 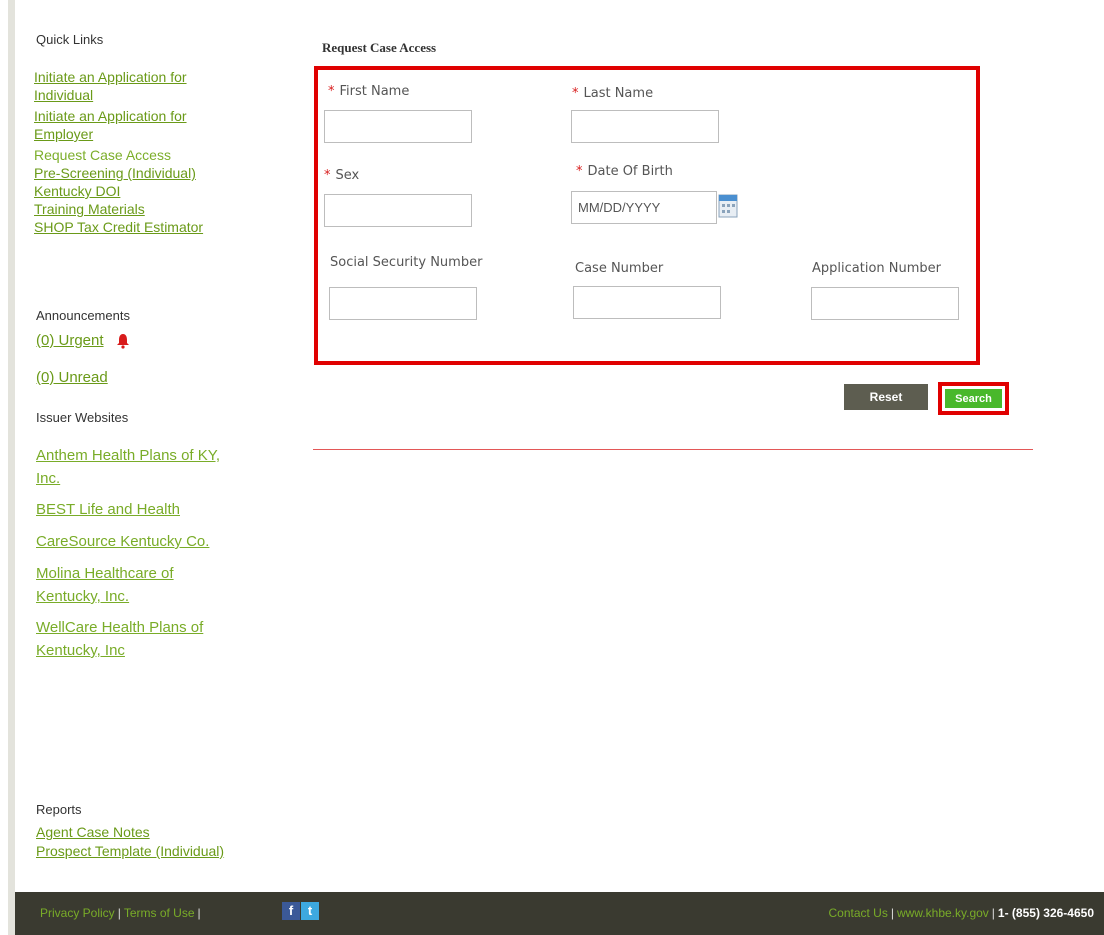 I want to click on quick-link-request-case-access: Request Case Access, so click(x=134, y=155).